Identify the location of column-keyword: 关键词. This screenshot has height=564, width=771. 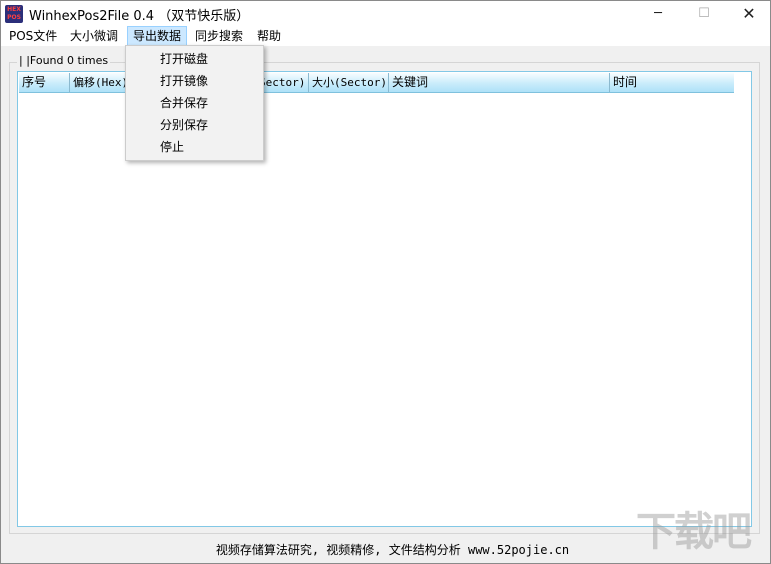
(499, 82).